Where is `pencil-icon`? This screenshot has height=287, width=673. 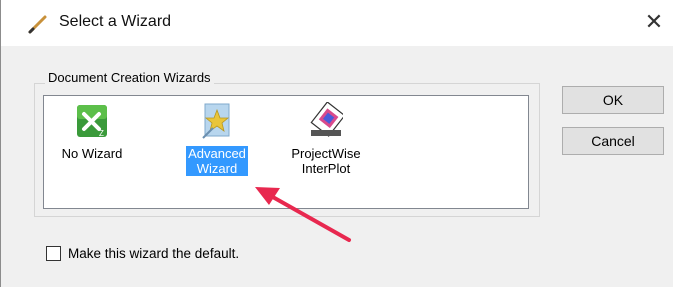
pencil-icon is located at coordinates (37, 24).